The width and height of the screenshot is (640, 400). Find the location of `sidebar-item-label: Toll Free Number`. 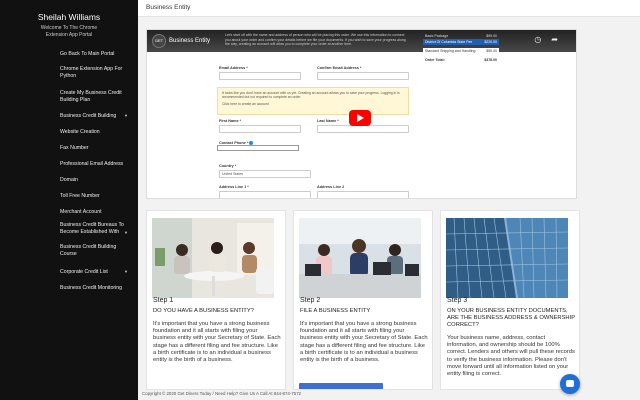

sidebar-item-label: Toll Free Number is located at coordinates (80, 196).